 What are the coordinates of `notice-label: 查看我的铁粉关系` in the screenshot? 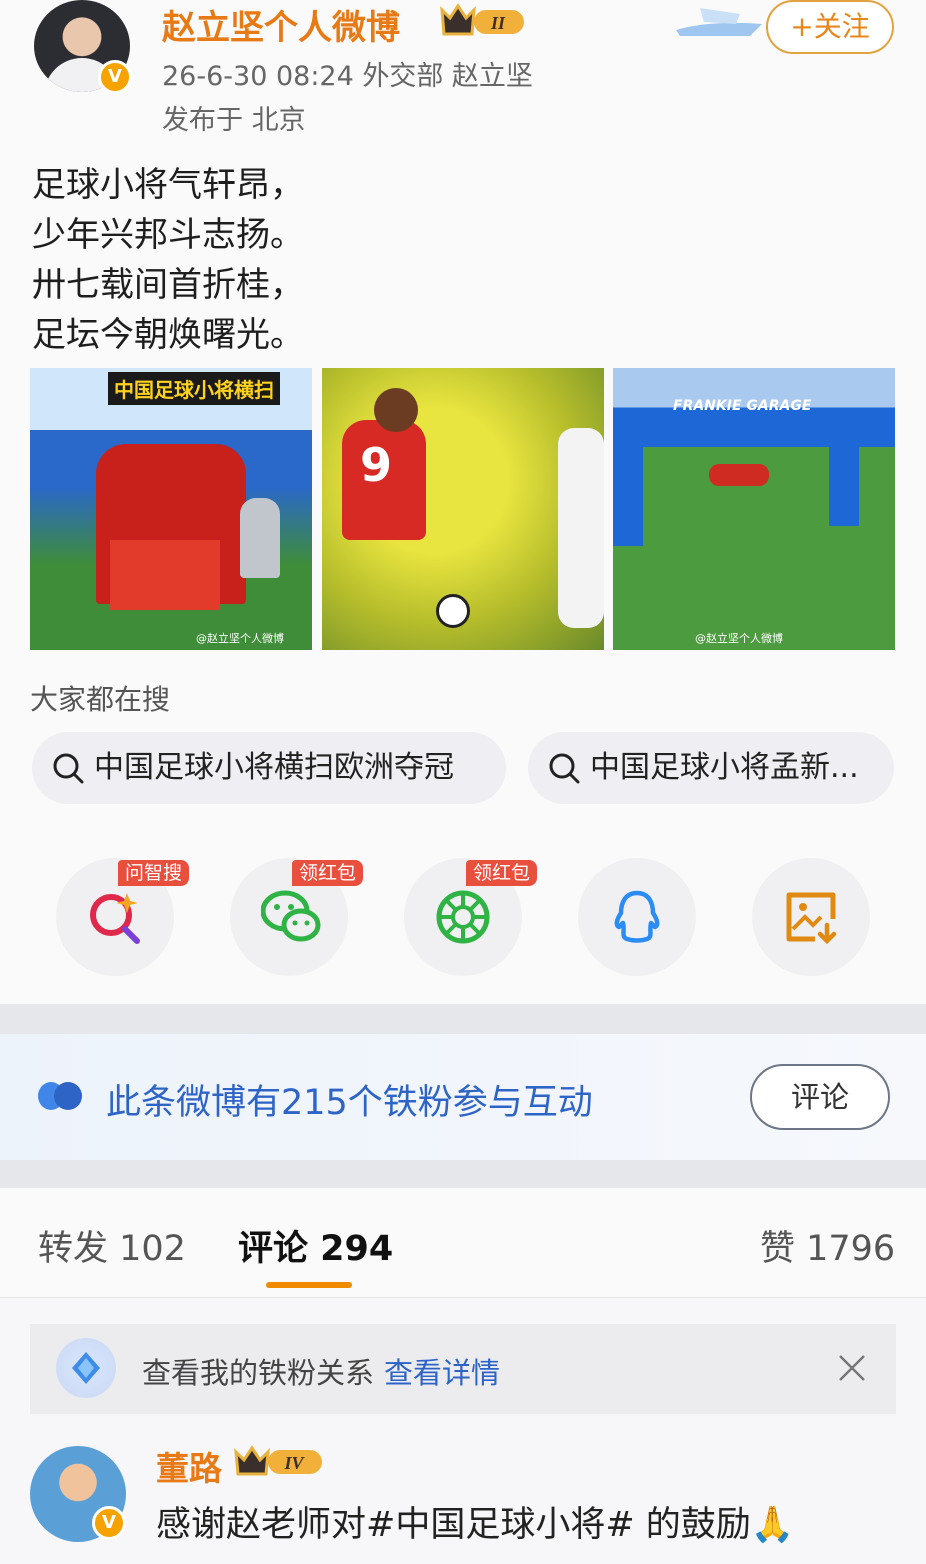 It's located at (258, 1373).